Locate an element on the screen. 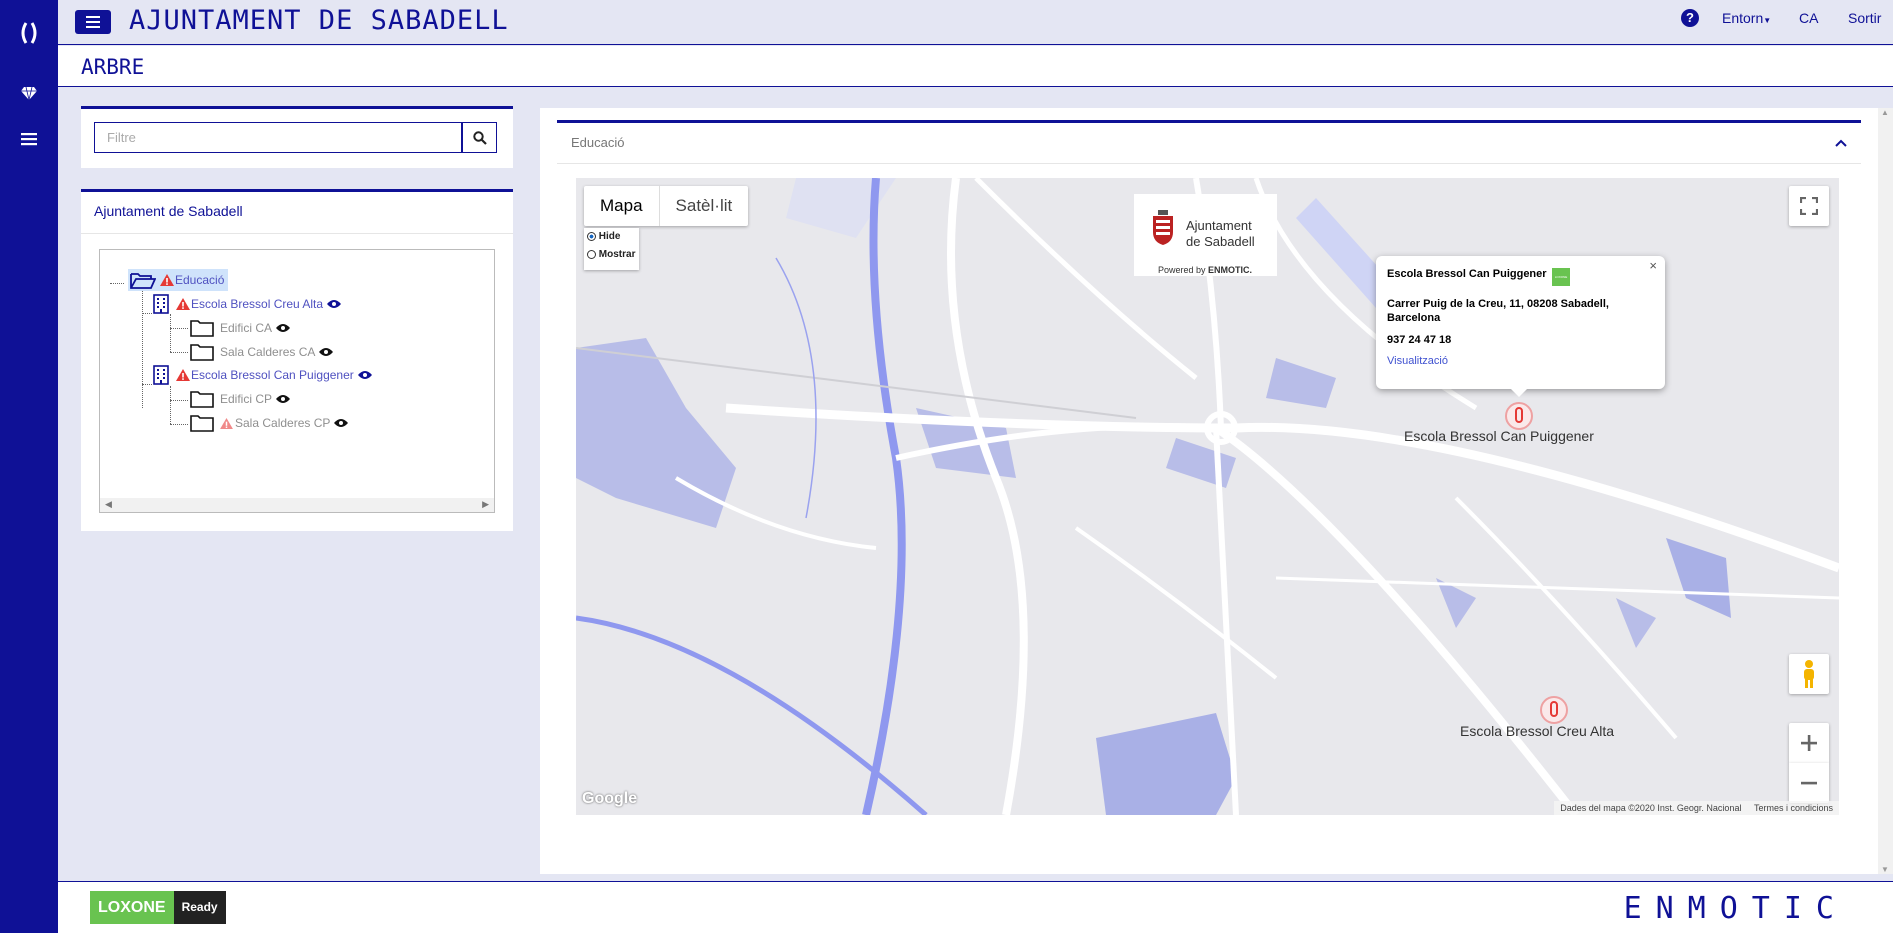  scroll-up-icon: ▲ is located at coordinates (1885, 112).